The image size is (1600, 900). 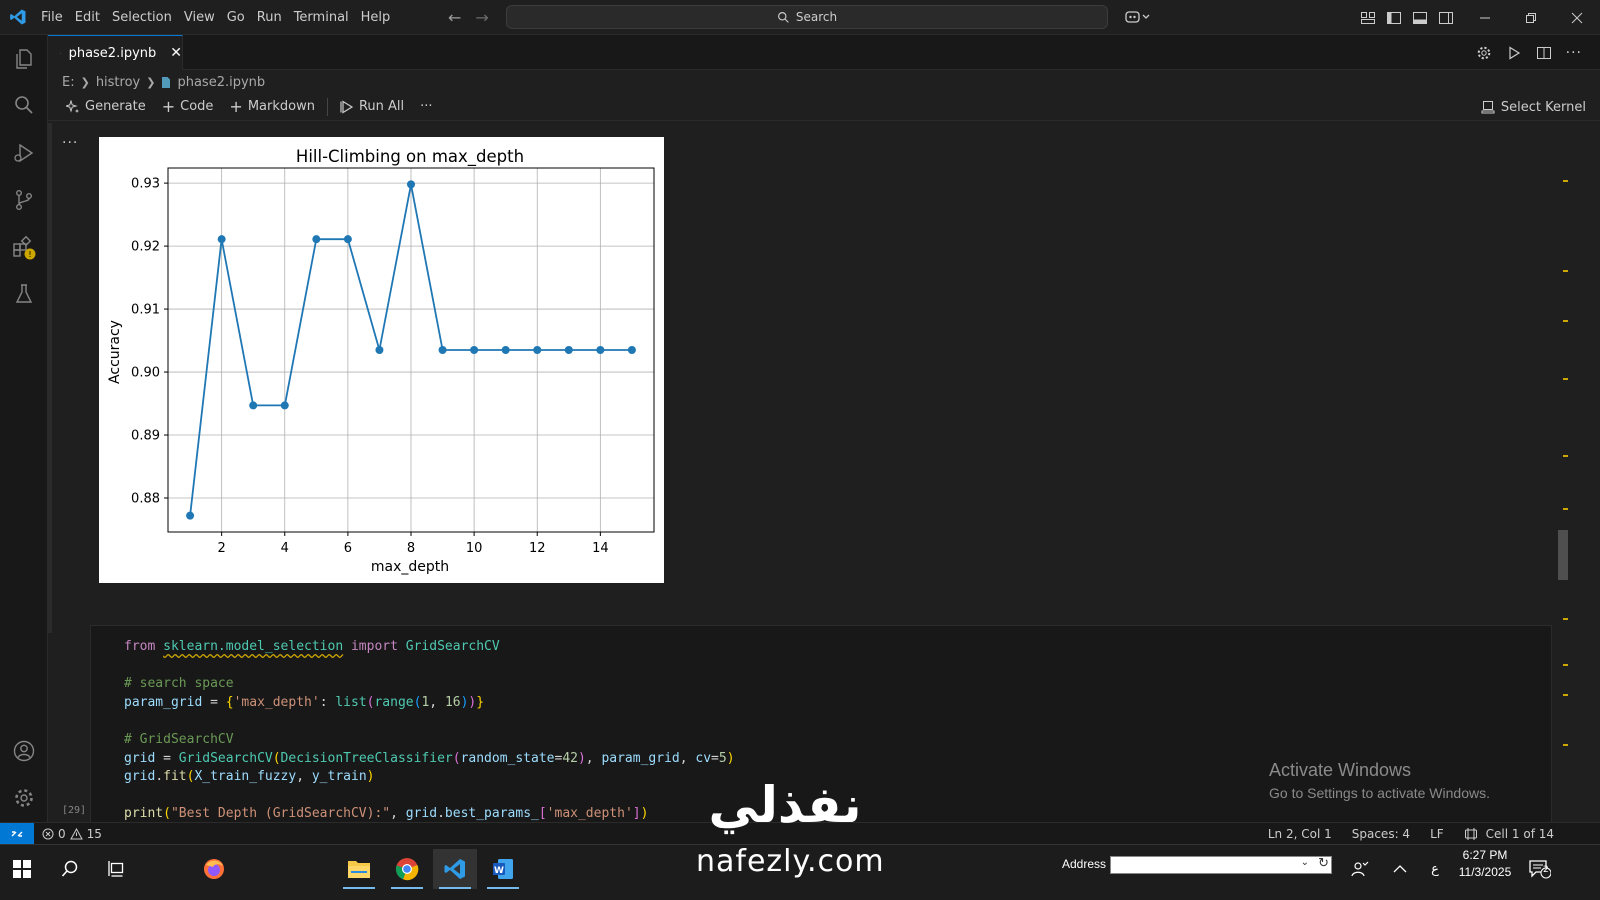 What do you see at coordinates (145, 436) in the screenshot?
I see `y-tick-label: 0.89` at bounding box center [145, 436].